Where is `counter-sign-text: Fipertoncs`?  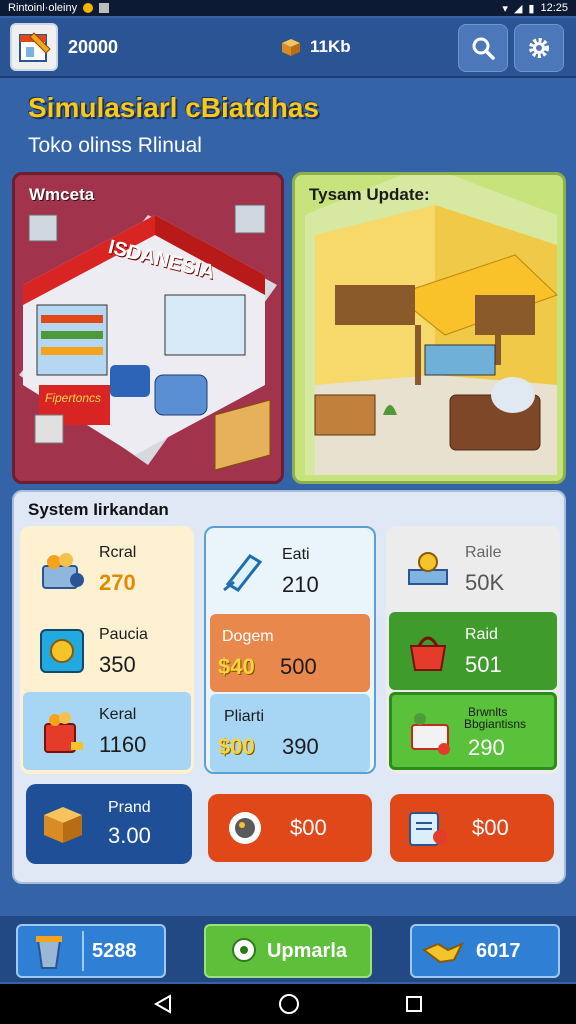
counter-sign-text: Fipertoncs is located at coordinates (73, 398).